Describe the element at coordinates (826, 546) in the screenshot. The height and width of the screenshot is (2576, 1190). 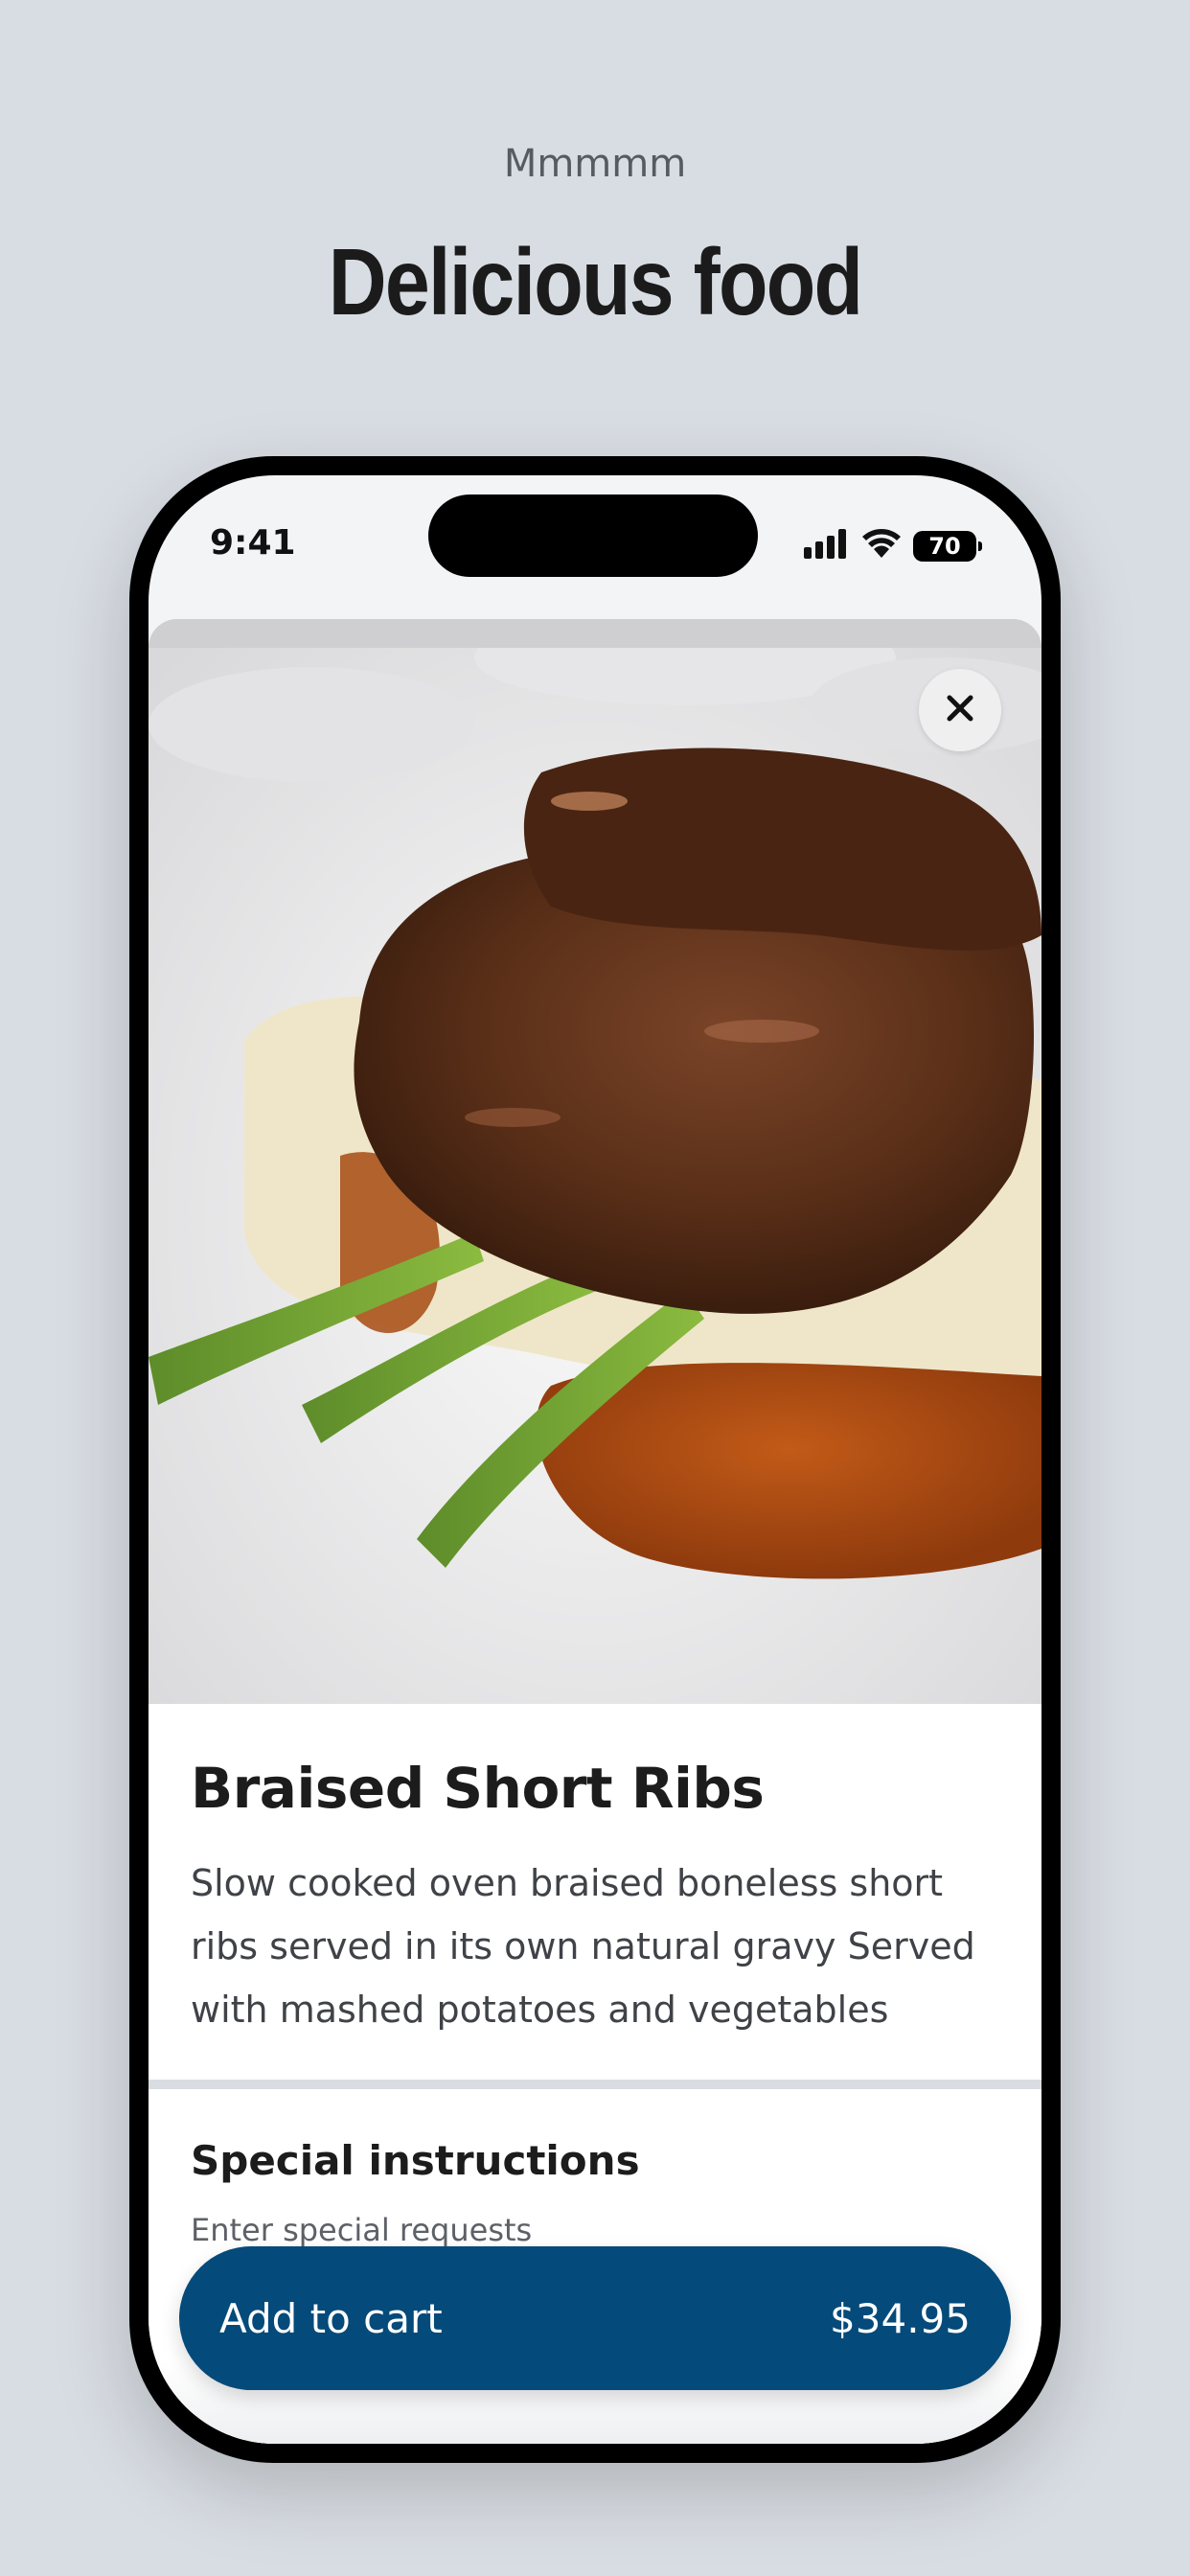
I see `cellular-signal-icon` at that location.